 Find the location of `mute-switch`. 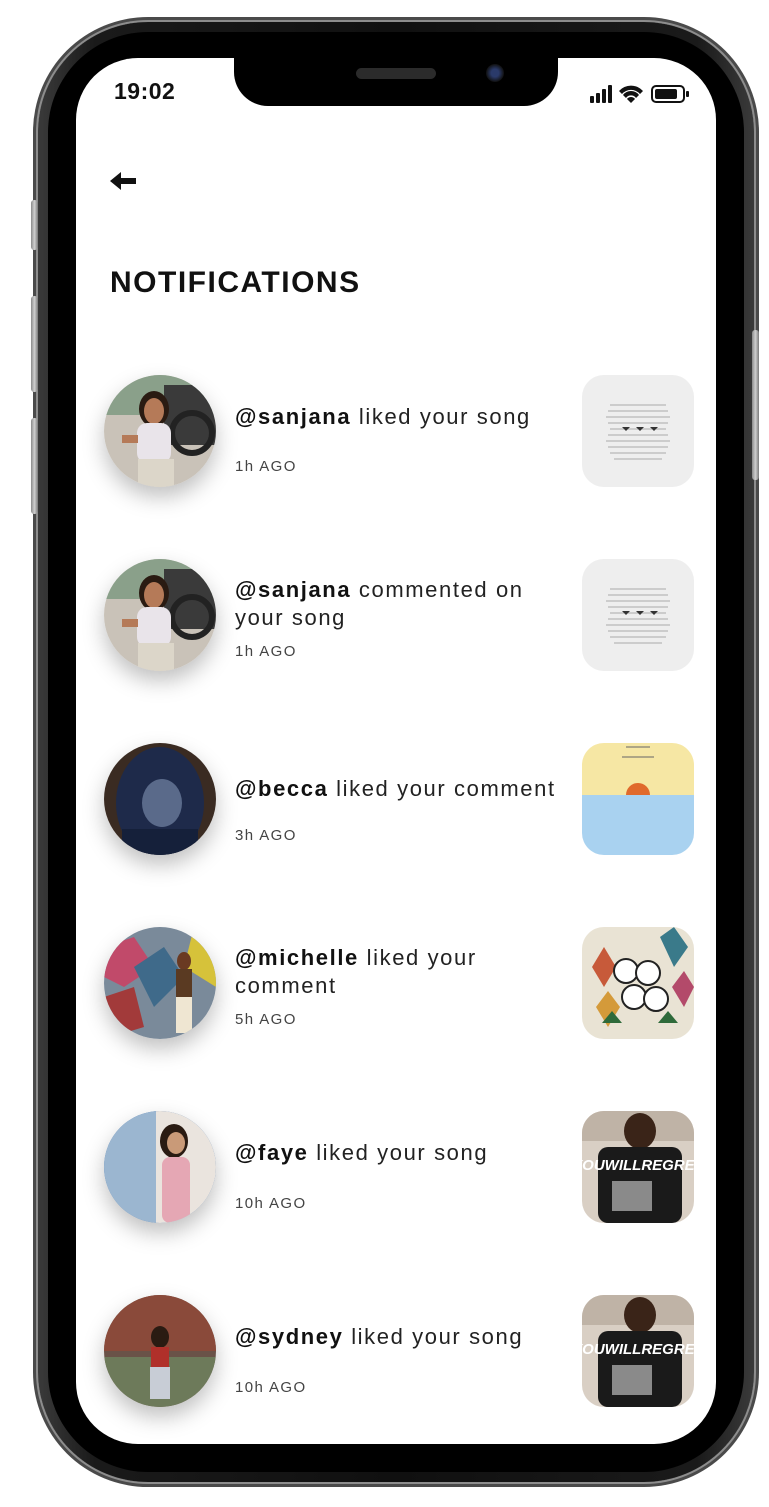

mute-switch is located at coordinates (34, 225).